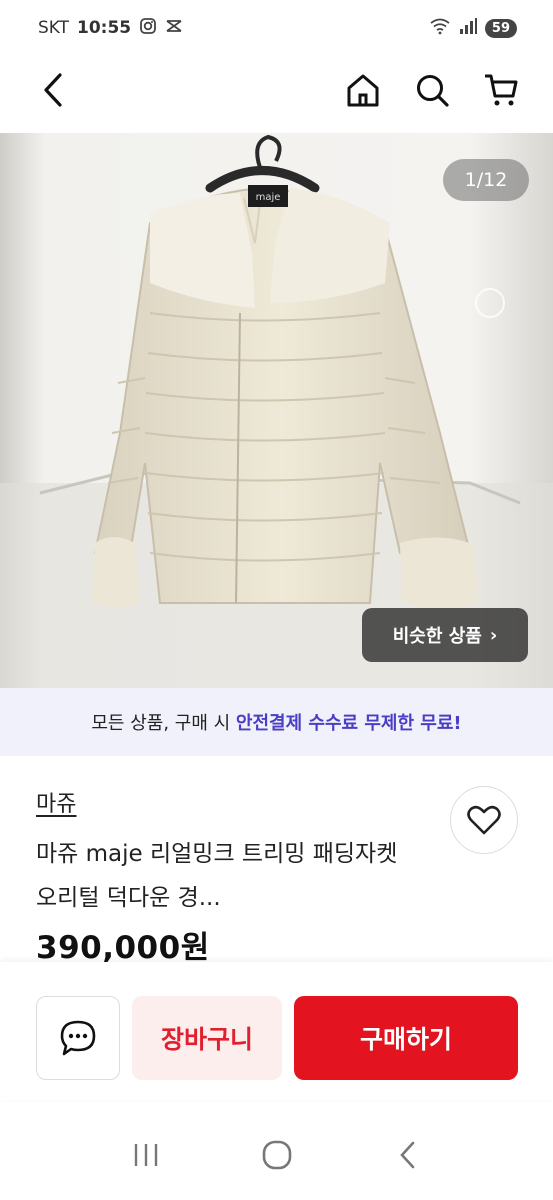 Image resolution: width=553 pixels, height=1200 pixels. Describe the element at coordinates (268, 197) in the screenshot. I see `svg-text: maje` at that location.